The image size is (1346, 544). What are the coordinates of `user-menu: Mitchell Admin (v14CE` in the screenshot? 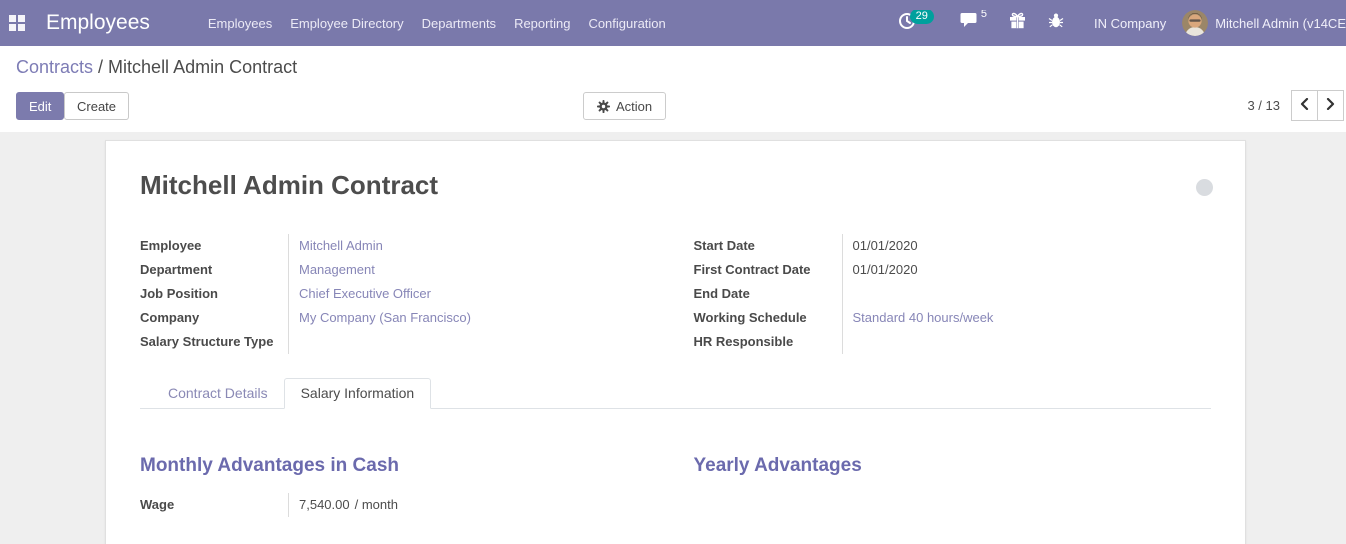 It's located at (1280, 23).